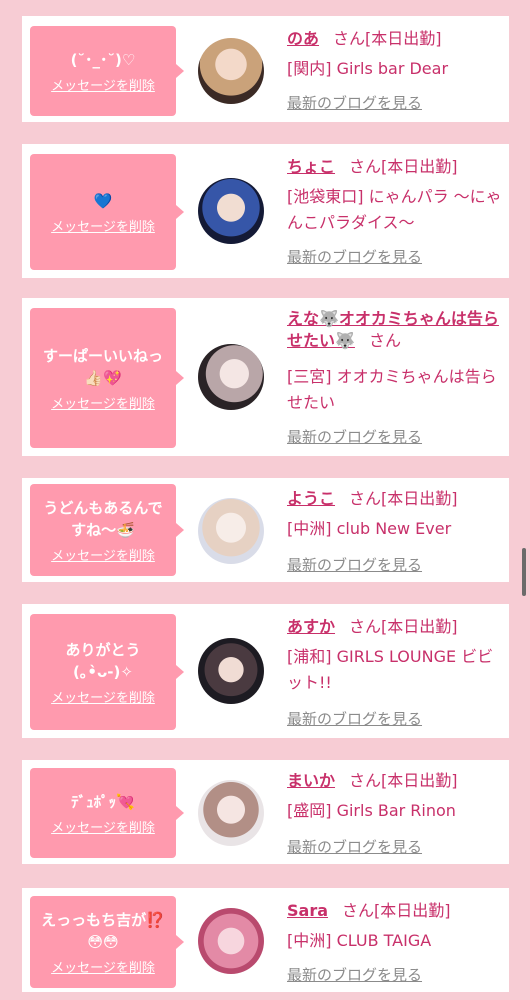 The height and width of the screenshot is (1000, 530). I want to click on message-text: すーぱーいいねっ👍🏻💖, so click(102, 366).